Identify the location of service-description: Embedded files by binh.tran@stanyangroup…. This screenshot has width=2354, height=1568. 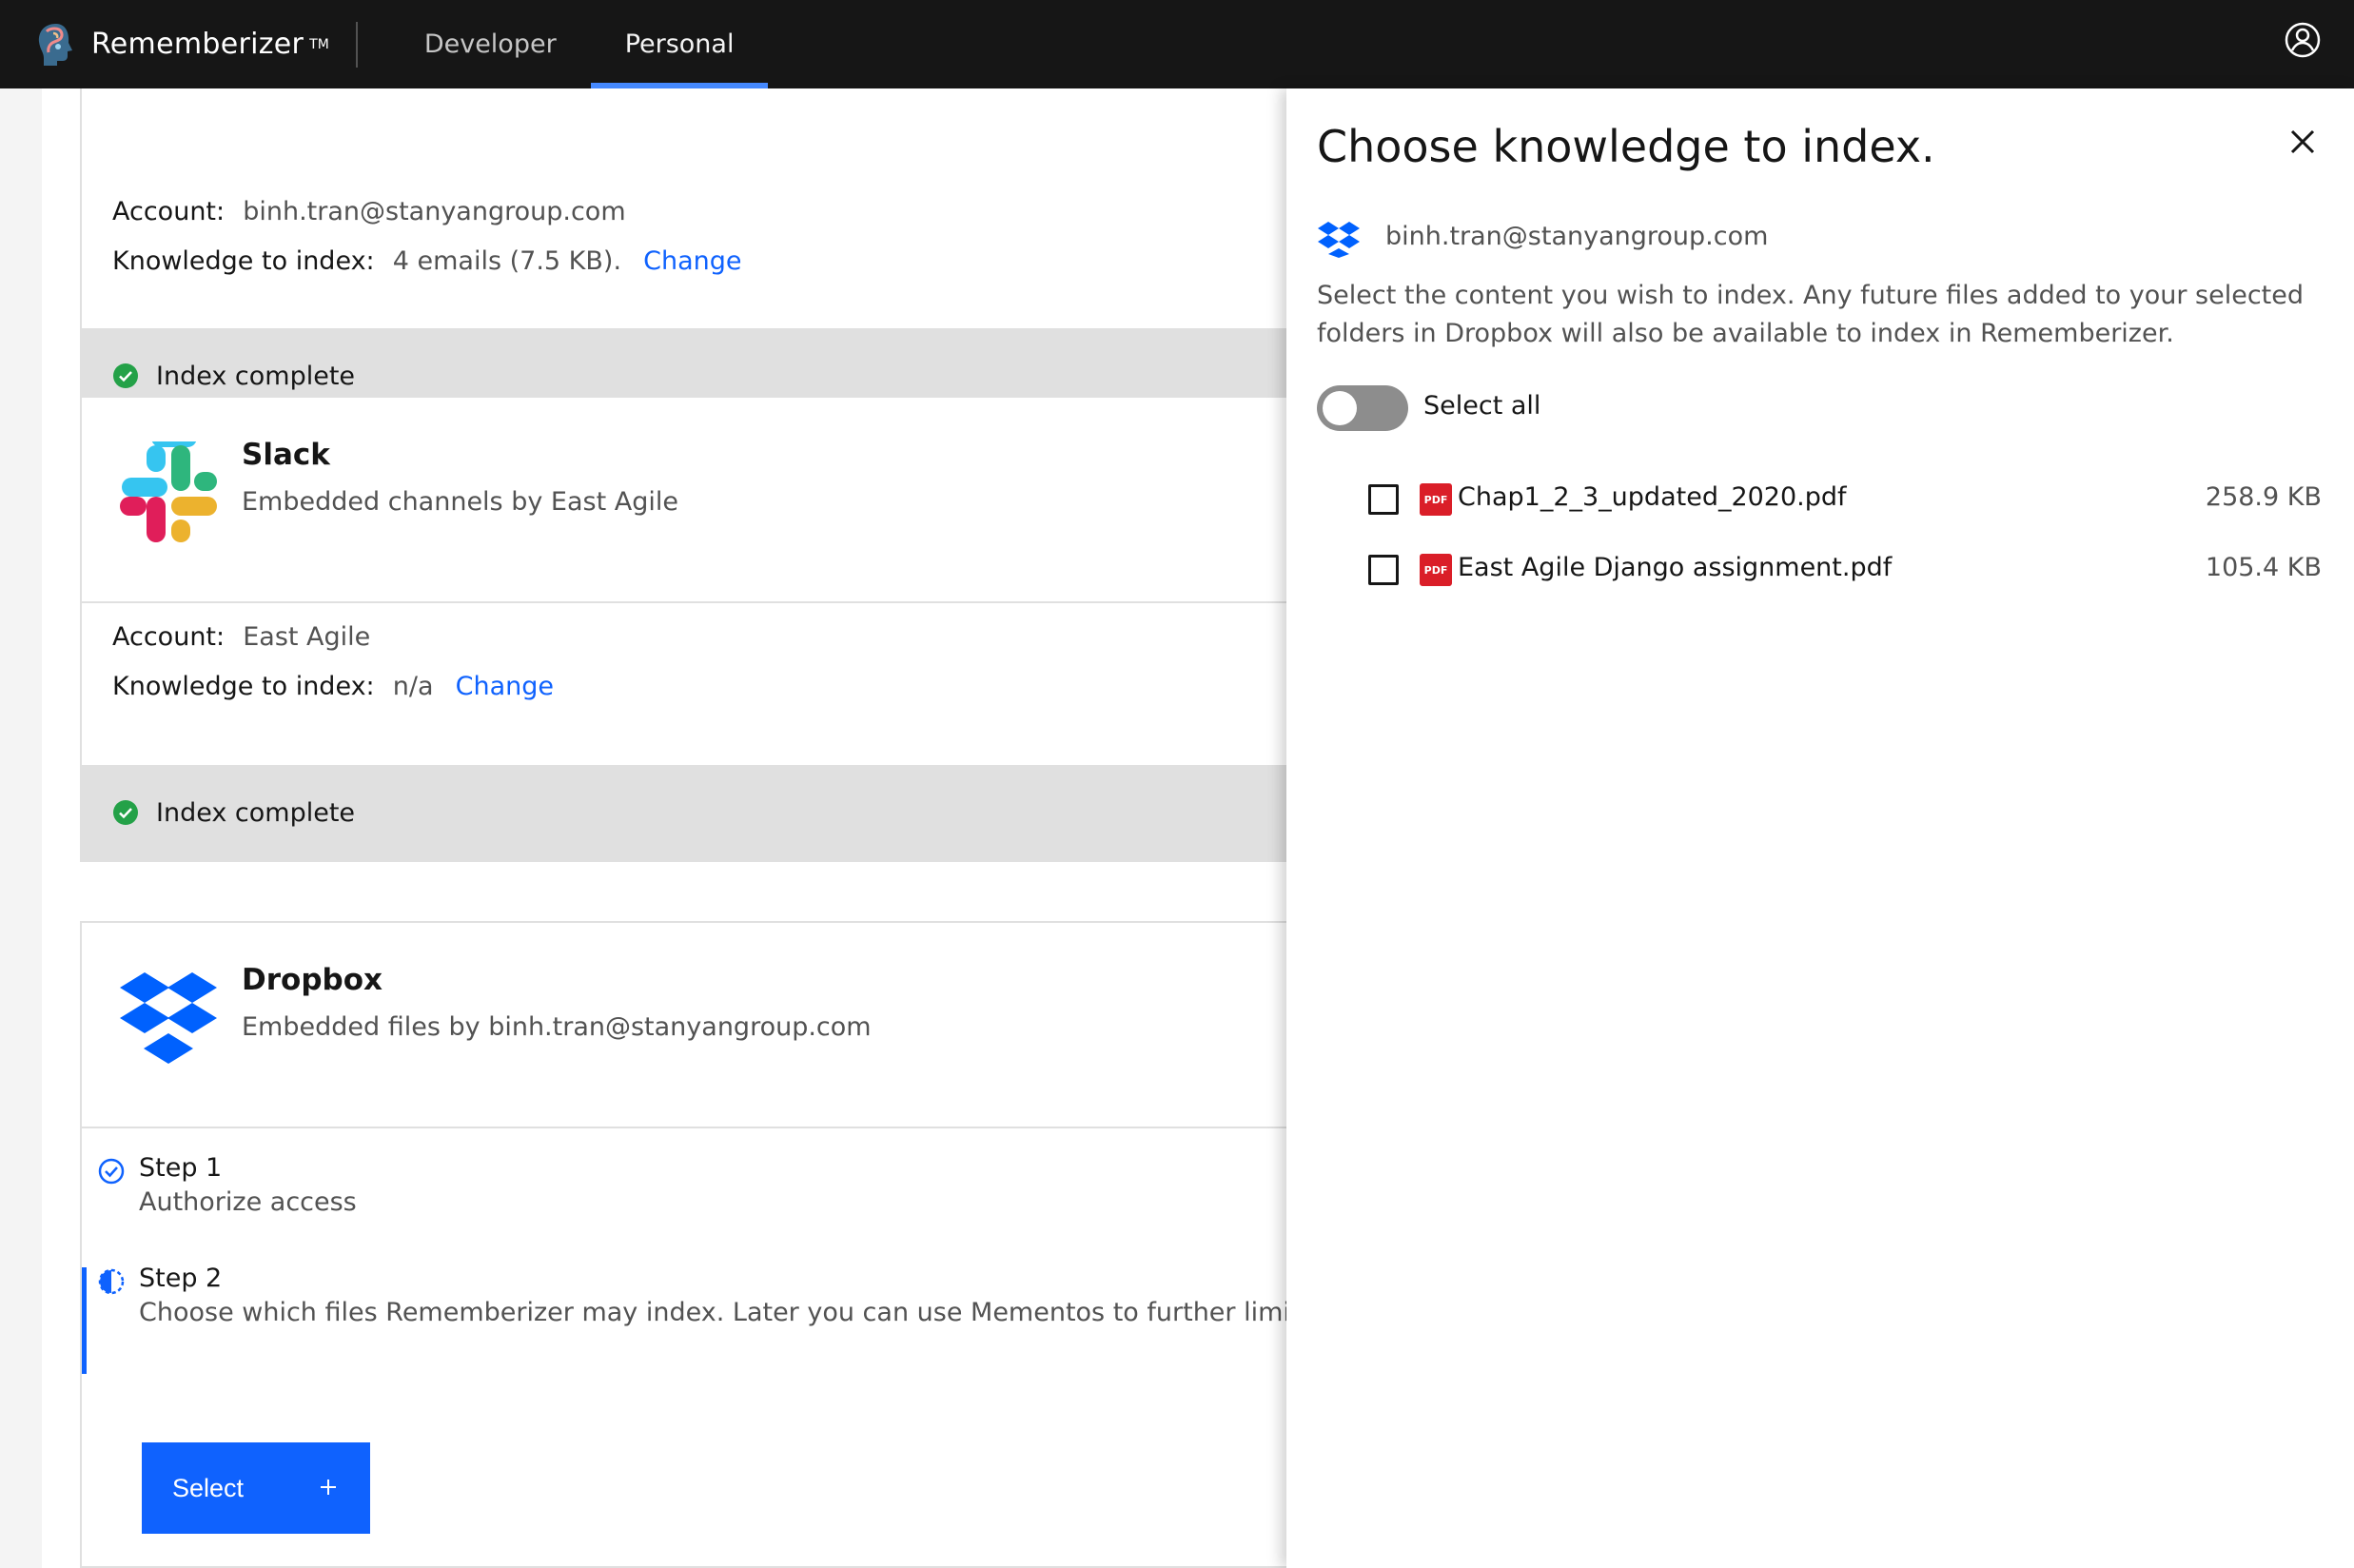
(557, 1027).